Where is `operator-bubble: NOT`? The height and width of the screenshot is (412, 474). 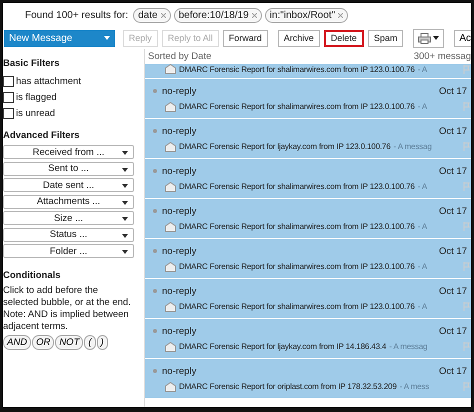 operator-bubble: NOT is located at coordinates (69, 342).